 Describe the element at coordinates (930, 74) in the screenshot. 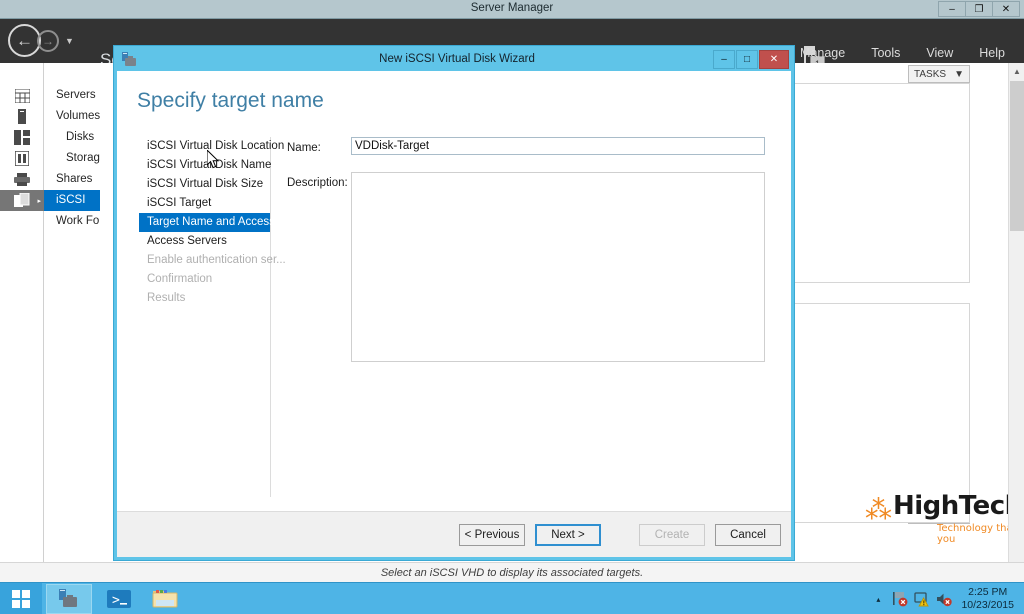

I see `tasks-label: TASKS` at that location.